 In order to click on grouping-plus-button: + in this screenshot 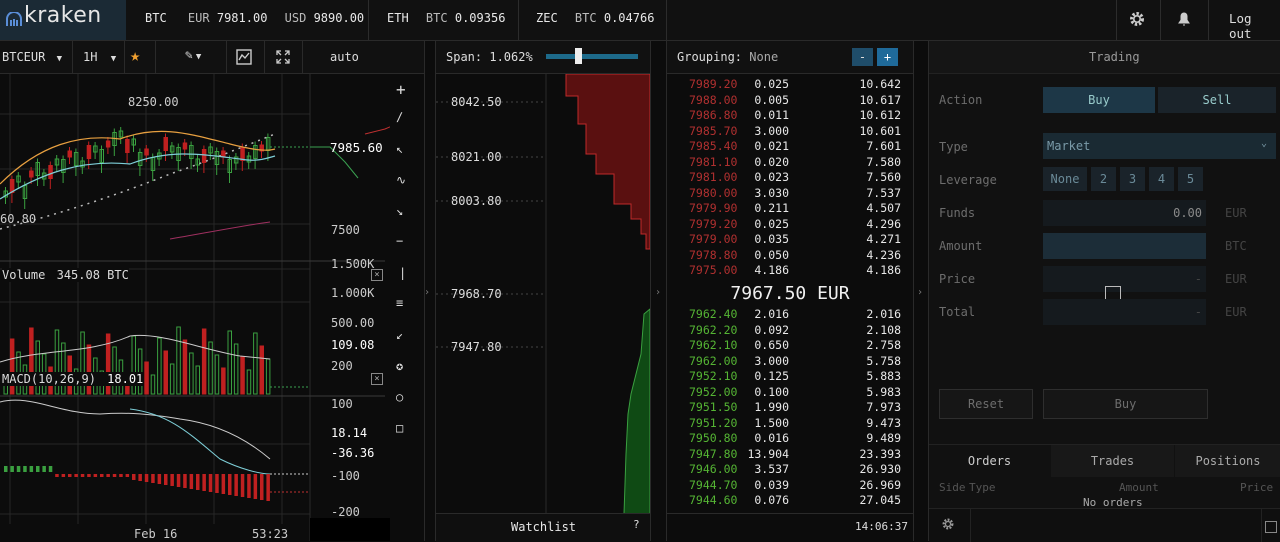, I will do `click(887, 57)`.